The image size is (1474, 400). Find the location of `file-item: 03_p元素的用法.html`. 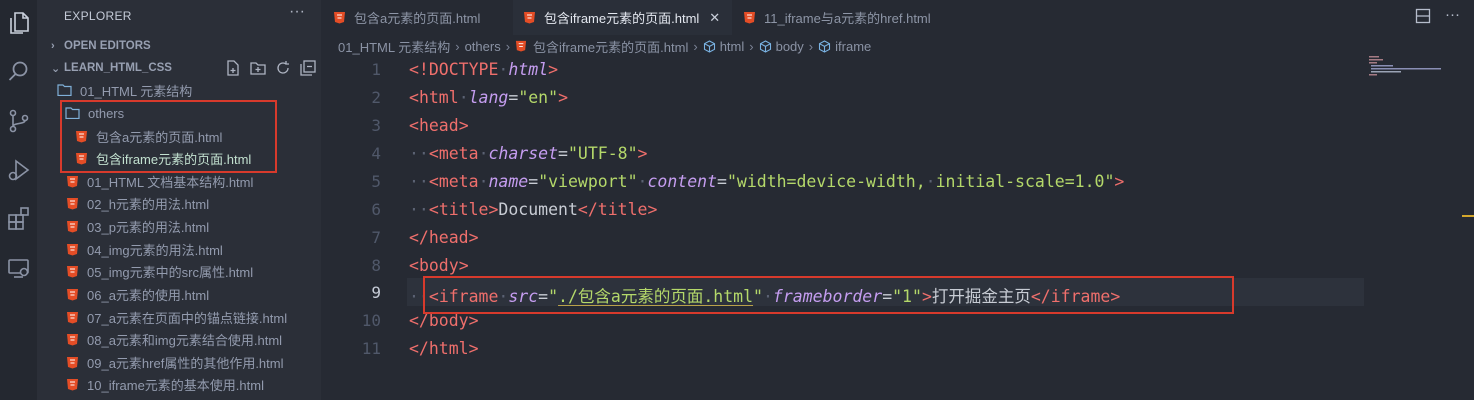

file-item: 03_p元素的用法.html is located at coordinates (137, 226).